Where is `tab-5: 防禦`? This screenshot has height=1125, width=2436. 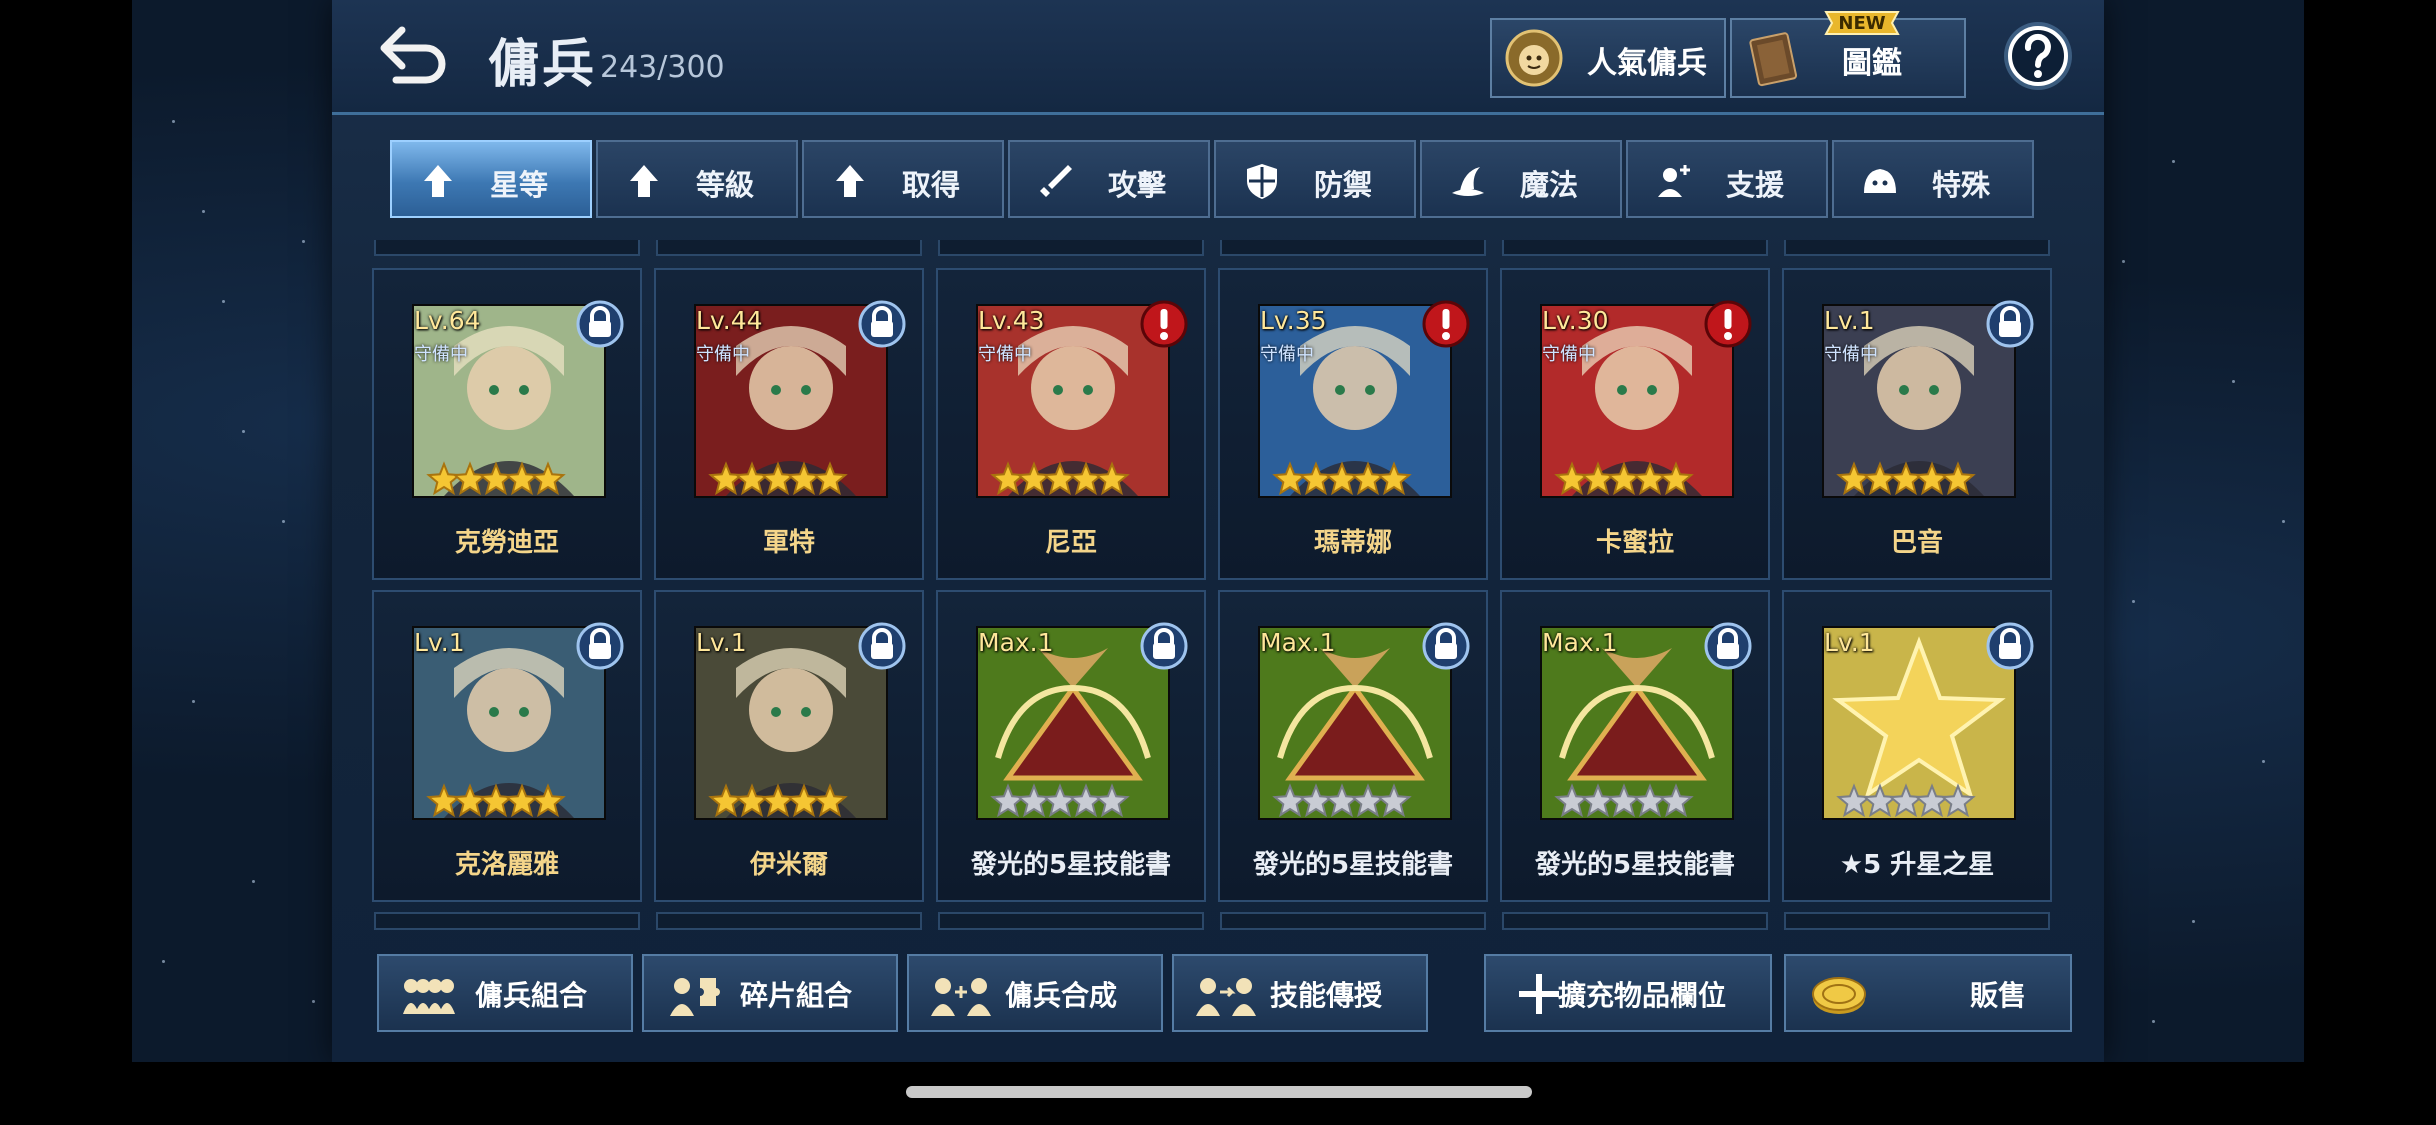 tab-5: 防禦 is located at coordinates (1315, 179).